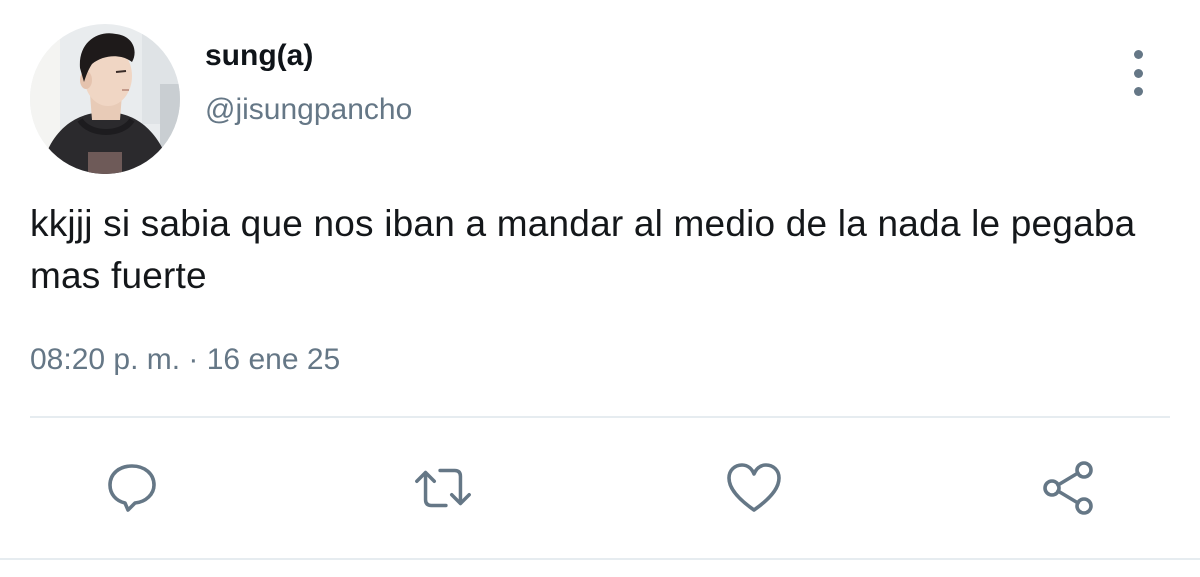 The image size is (1200, 577). What do you see at coordinates (308, 110) in the screenshot?
I see `user-handle: @jisungpancho` at bounding box center [308, 110].